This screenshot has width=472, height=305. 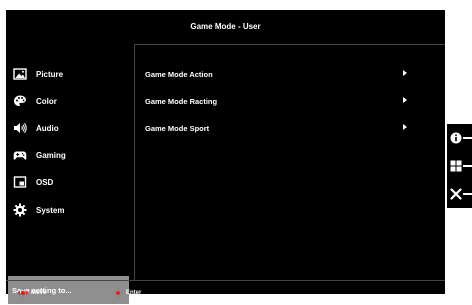 What do you see at coordinates (70, 74) in the screenshot?
I see `sidebar-item-picture: Picture` at bounding box center [70, 74].